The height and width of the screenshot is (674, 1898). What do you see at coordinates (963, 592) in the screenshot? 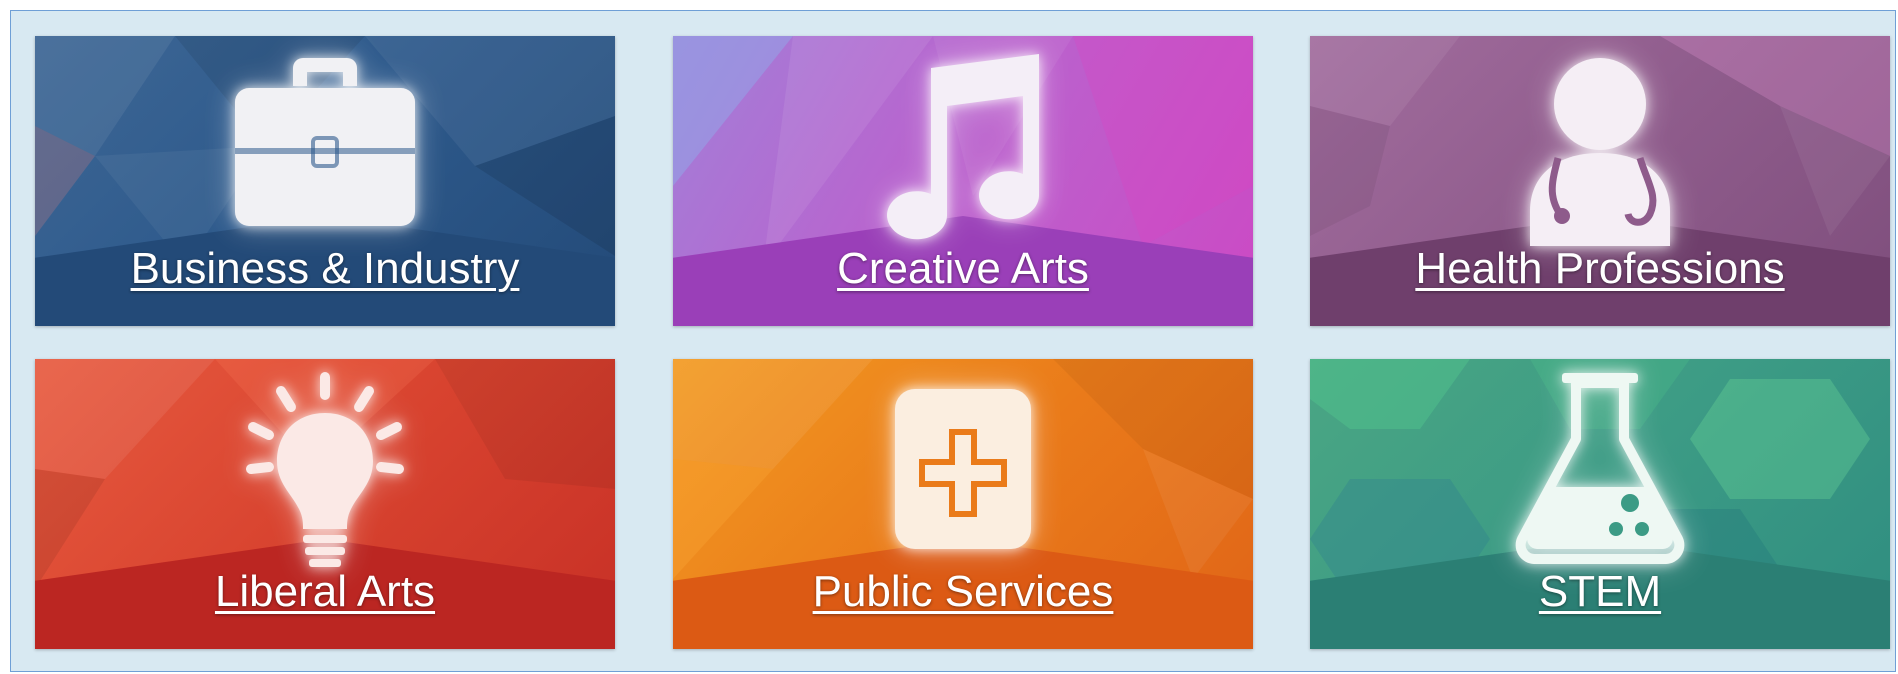
I see `tile-label: Public Services` at bounding box center [963, 592].